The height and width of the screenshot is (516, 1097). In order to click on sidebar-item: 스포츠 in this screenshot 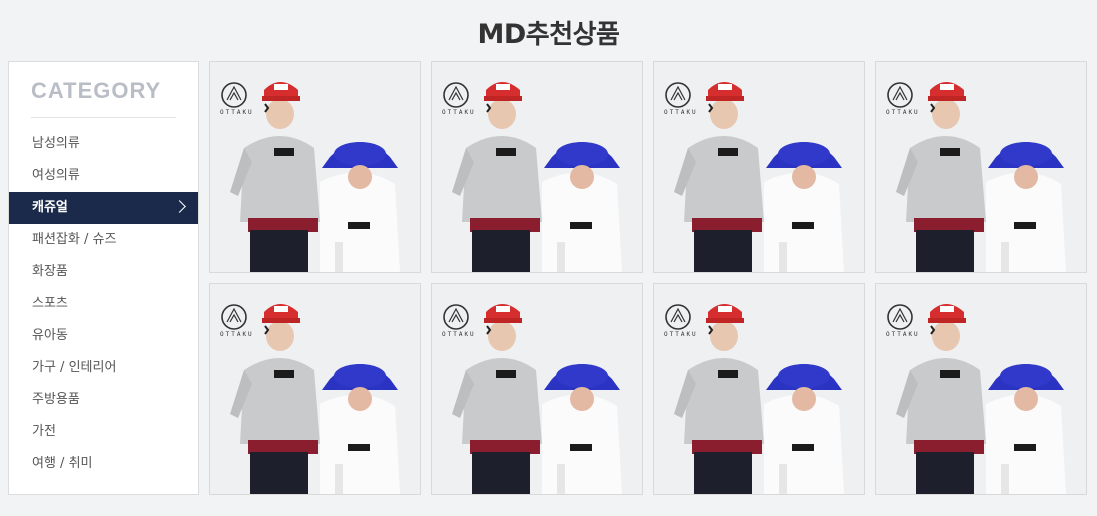, I will do `click(103, 304)`.